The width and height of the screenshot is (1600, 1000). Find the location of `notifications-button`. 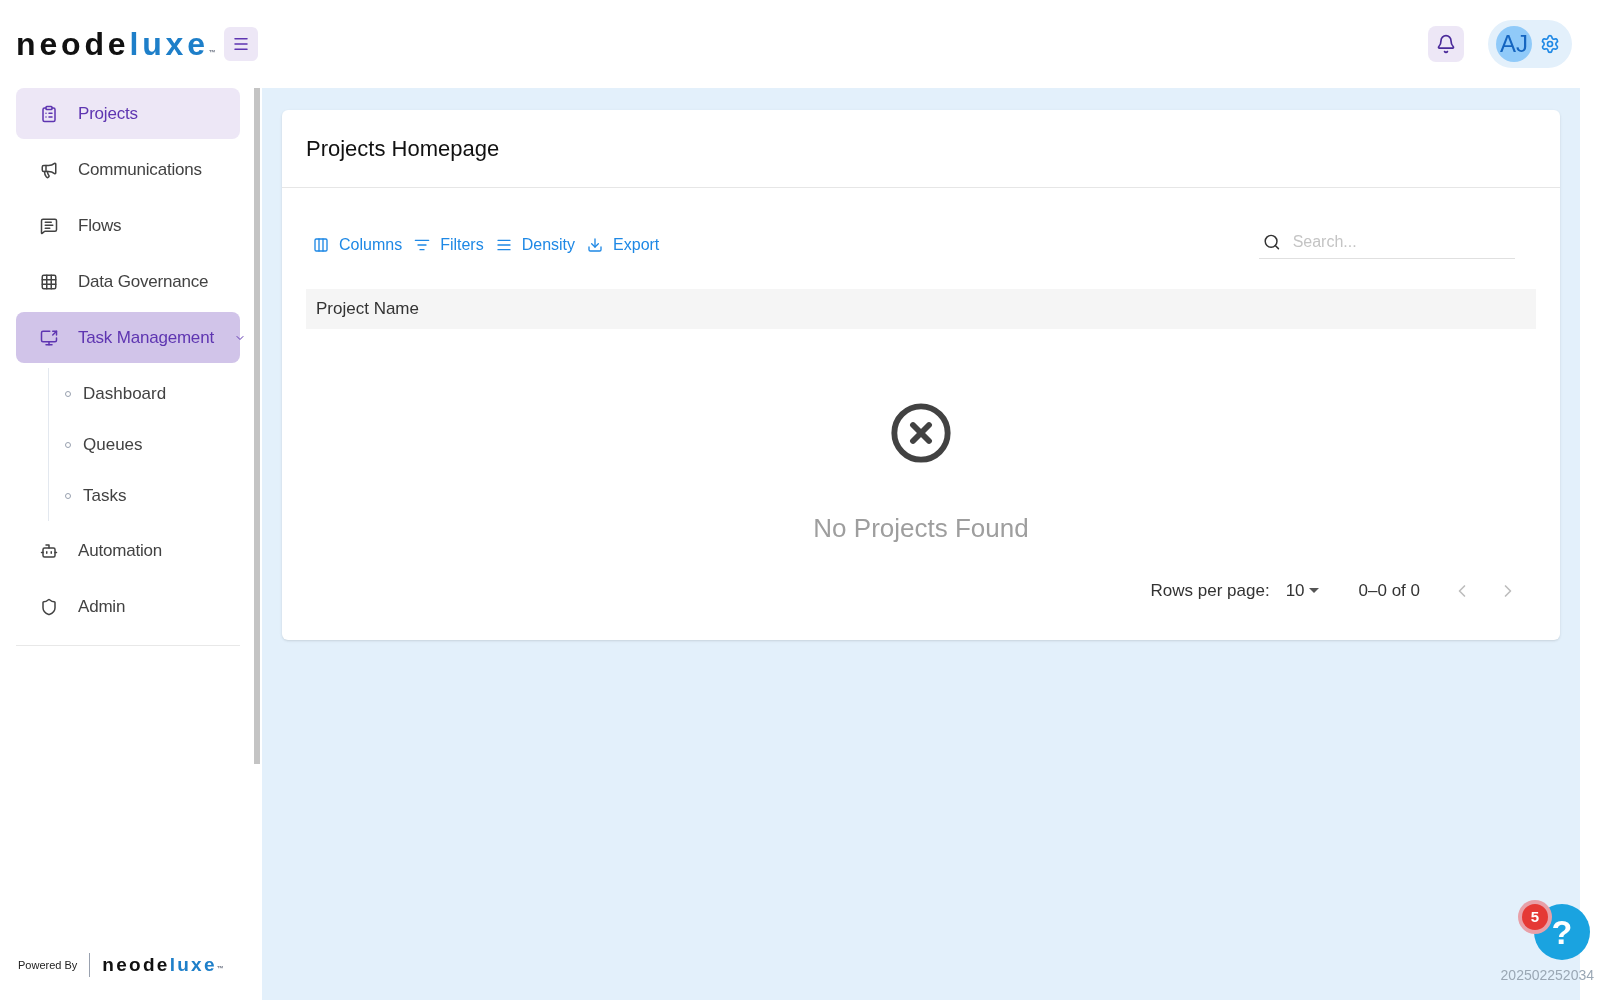

notifications-button is located at coordinates (1446, 44).